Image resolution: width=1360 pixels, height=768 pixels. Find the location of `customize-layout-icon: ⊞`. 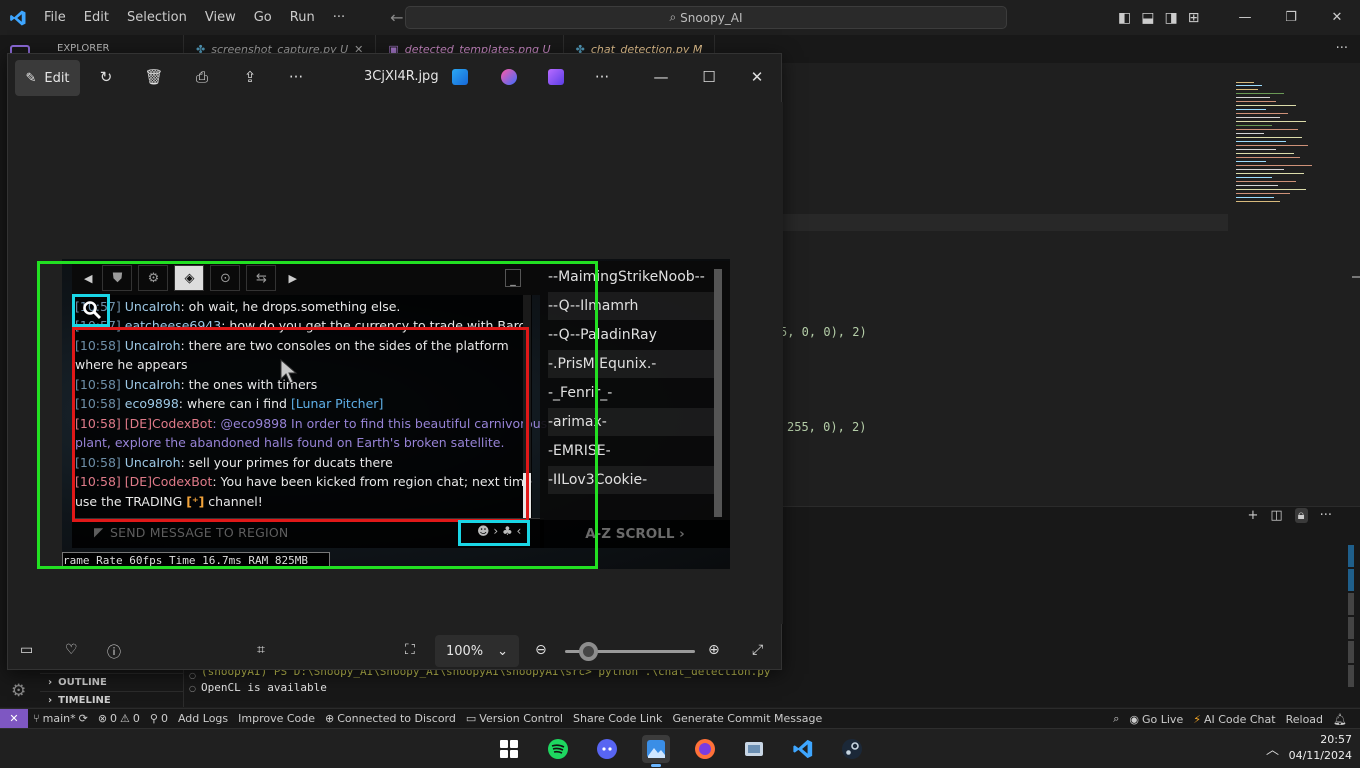

customize-layout-icon: ⊞ is located at coordinates (1194, 18).